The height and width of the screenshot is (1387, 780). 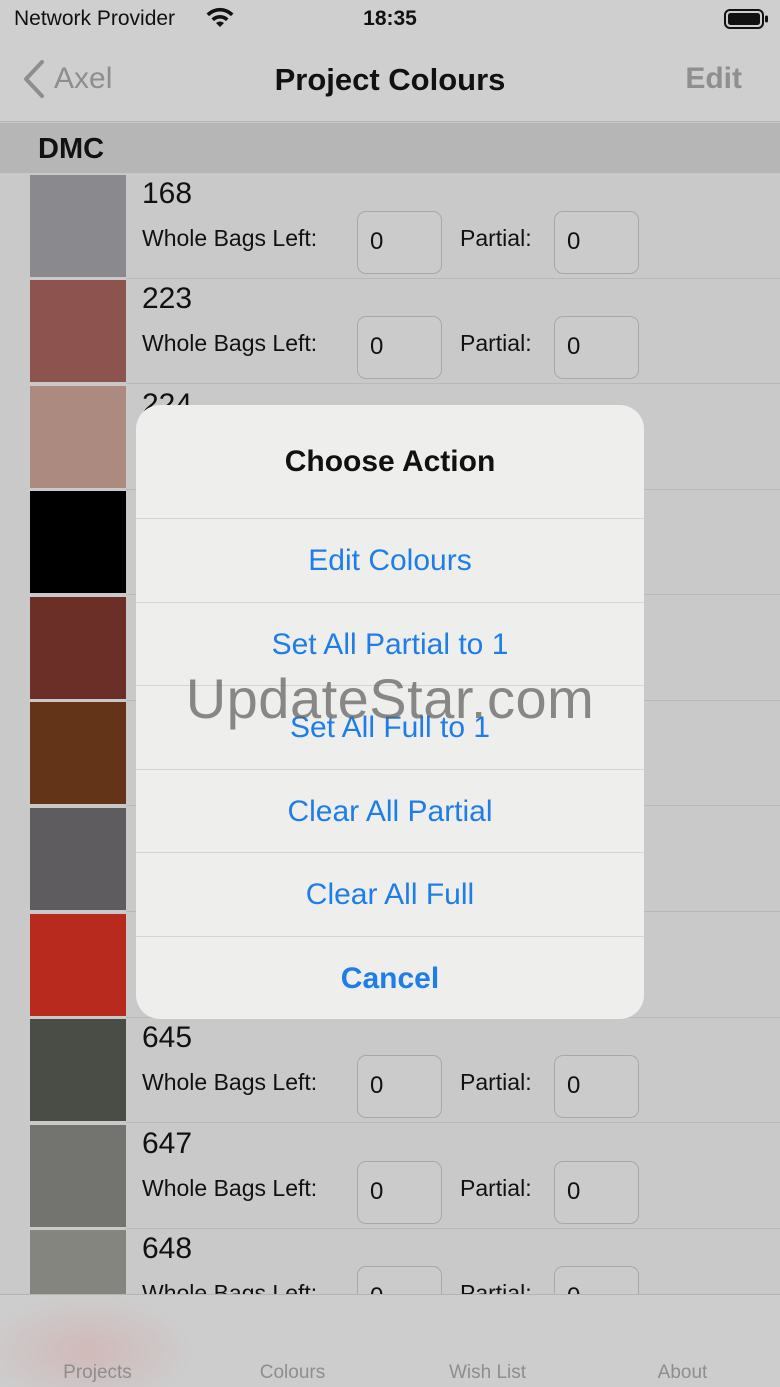 I want to click on page-title: Project Colours, so click(x=390, y=79).